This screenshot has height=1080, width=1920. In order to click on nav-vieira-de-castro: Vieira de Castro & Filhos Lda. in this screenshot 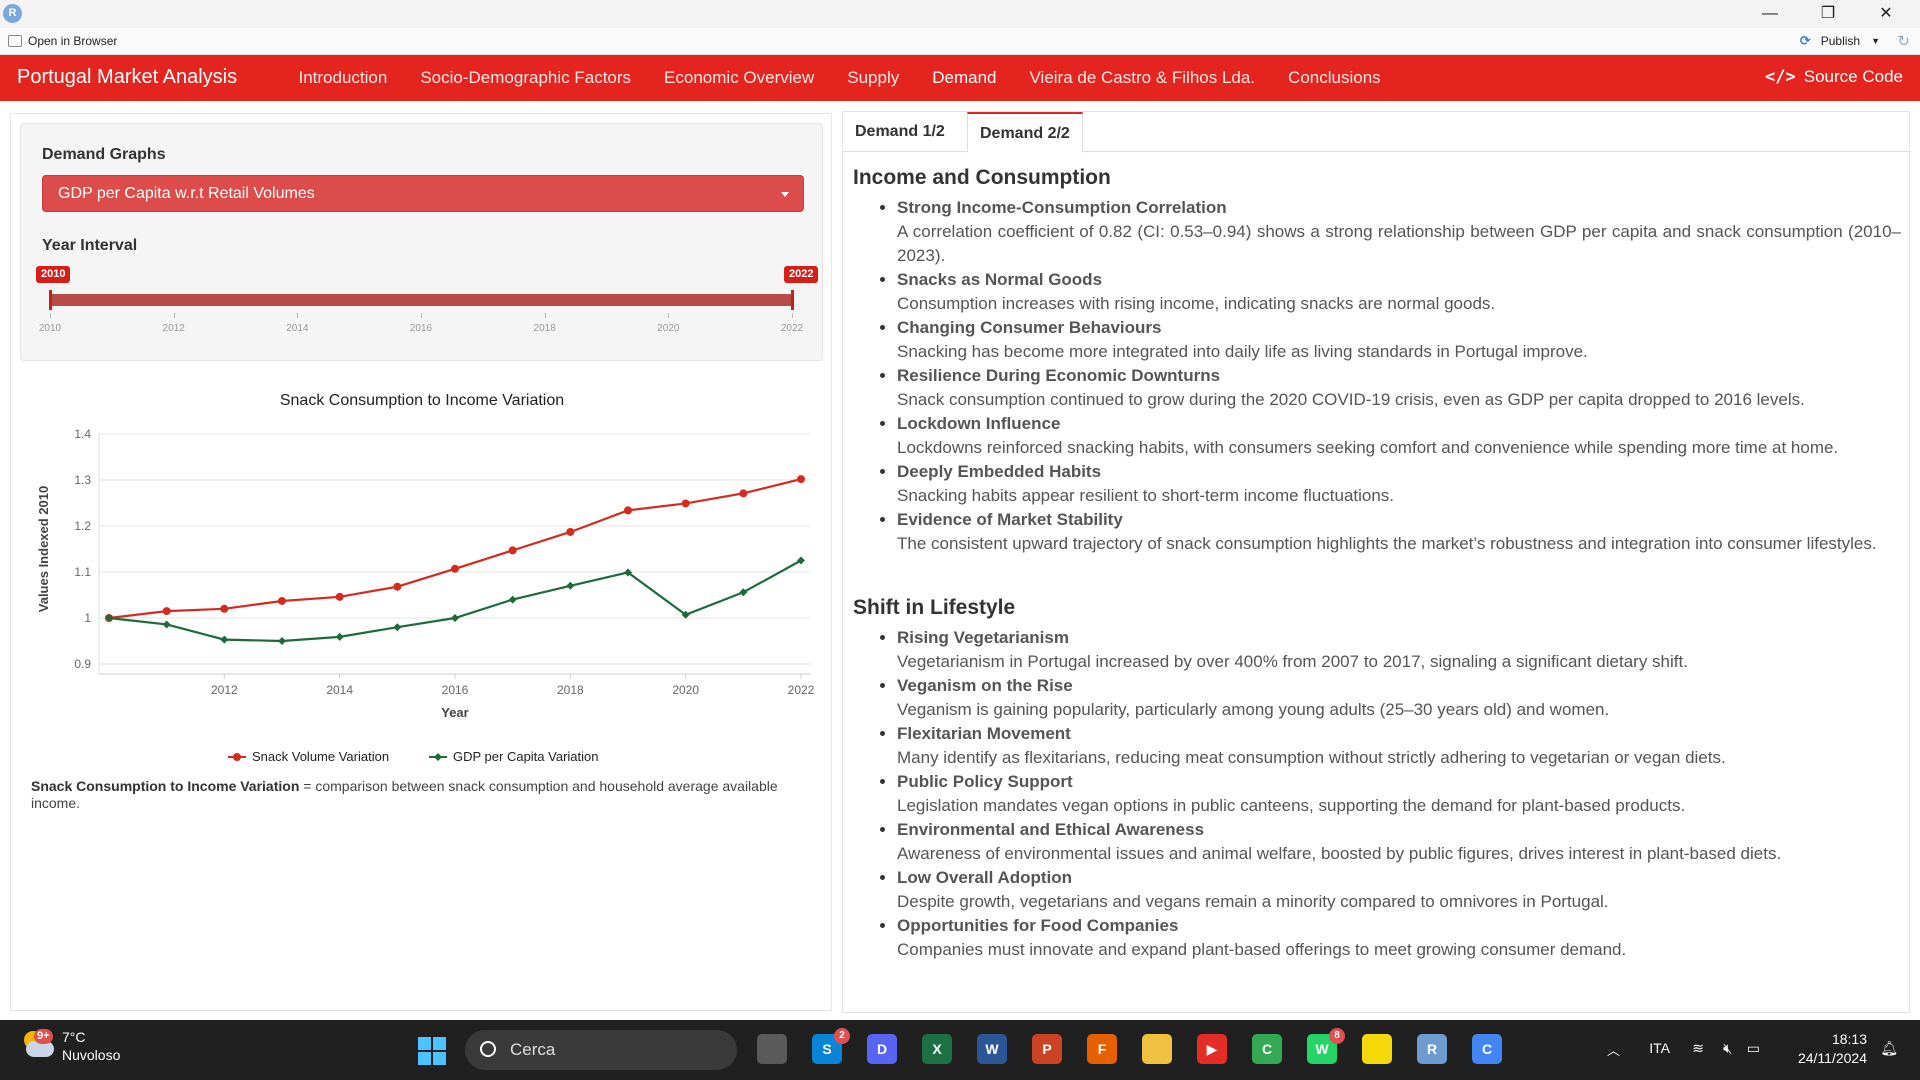, I will do `click(1142, 78)`.